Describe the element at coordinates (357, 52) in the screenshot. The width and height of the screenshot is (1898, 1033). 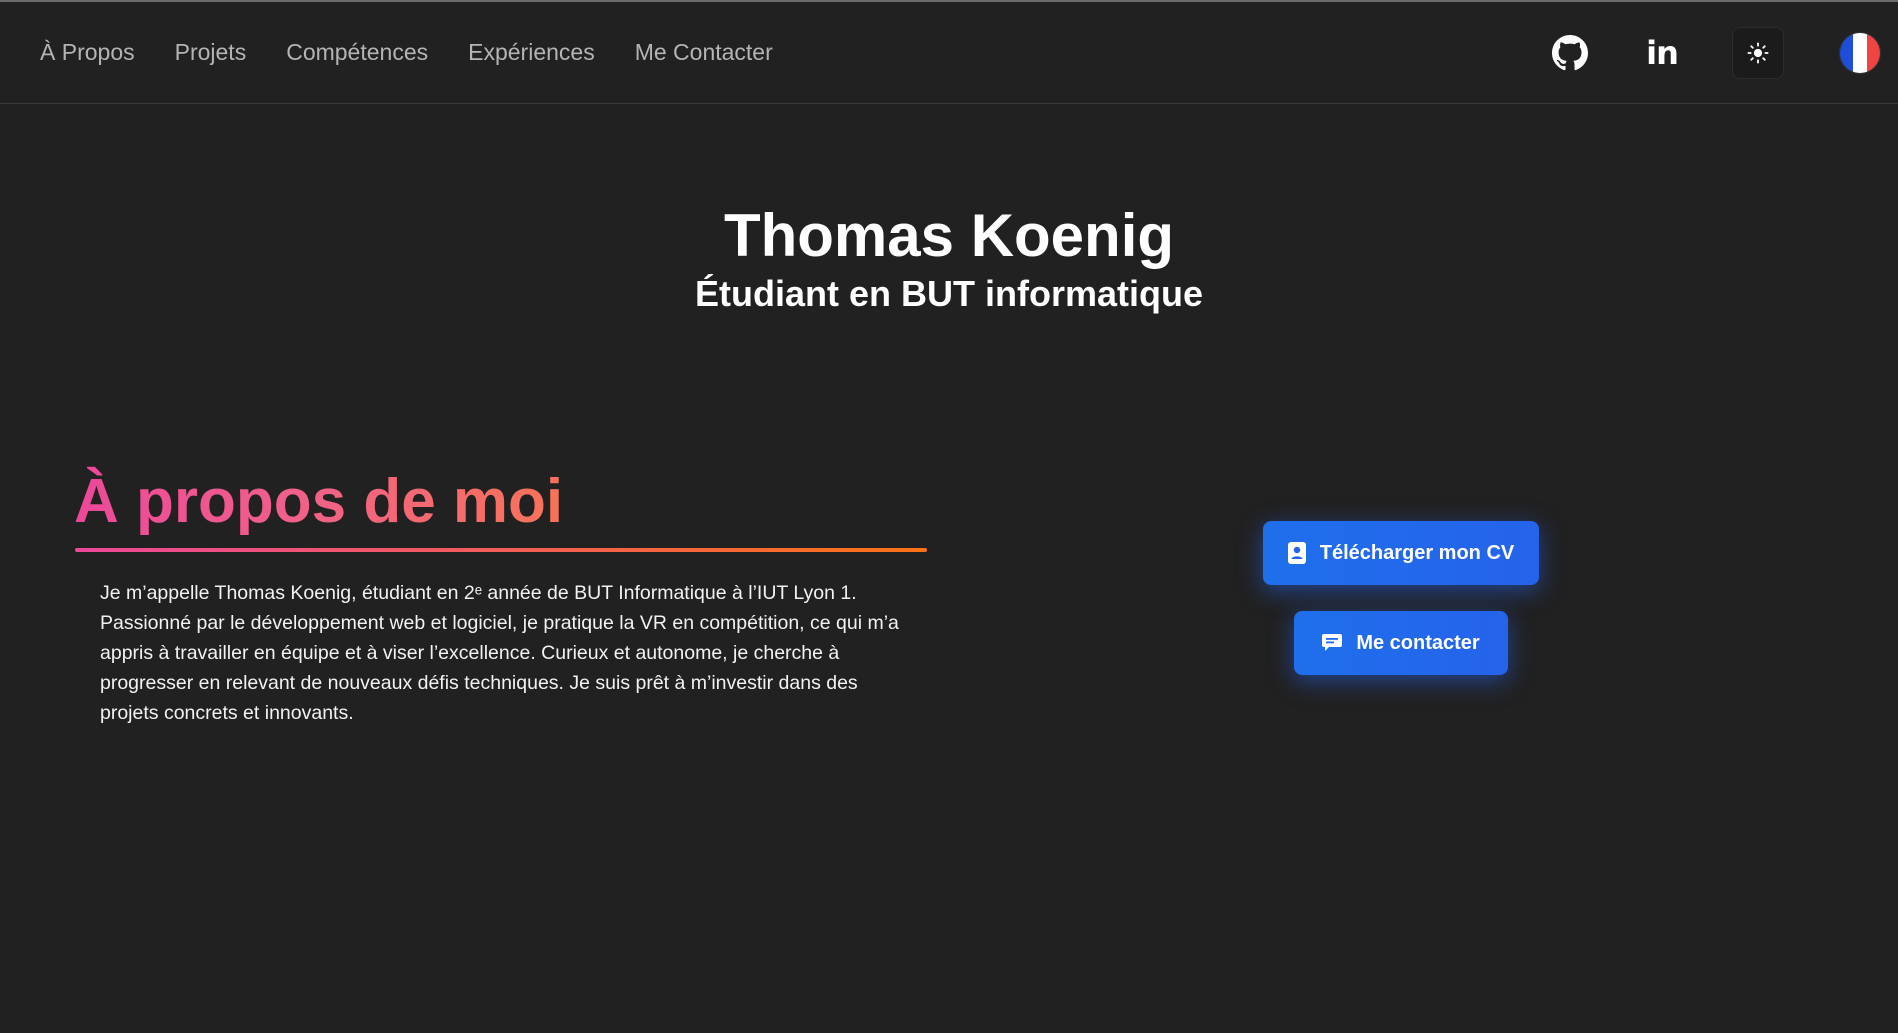
I see `nav-link-competences: Compétences` at that location.